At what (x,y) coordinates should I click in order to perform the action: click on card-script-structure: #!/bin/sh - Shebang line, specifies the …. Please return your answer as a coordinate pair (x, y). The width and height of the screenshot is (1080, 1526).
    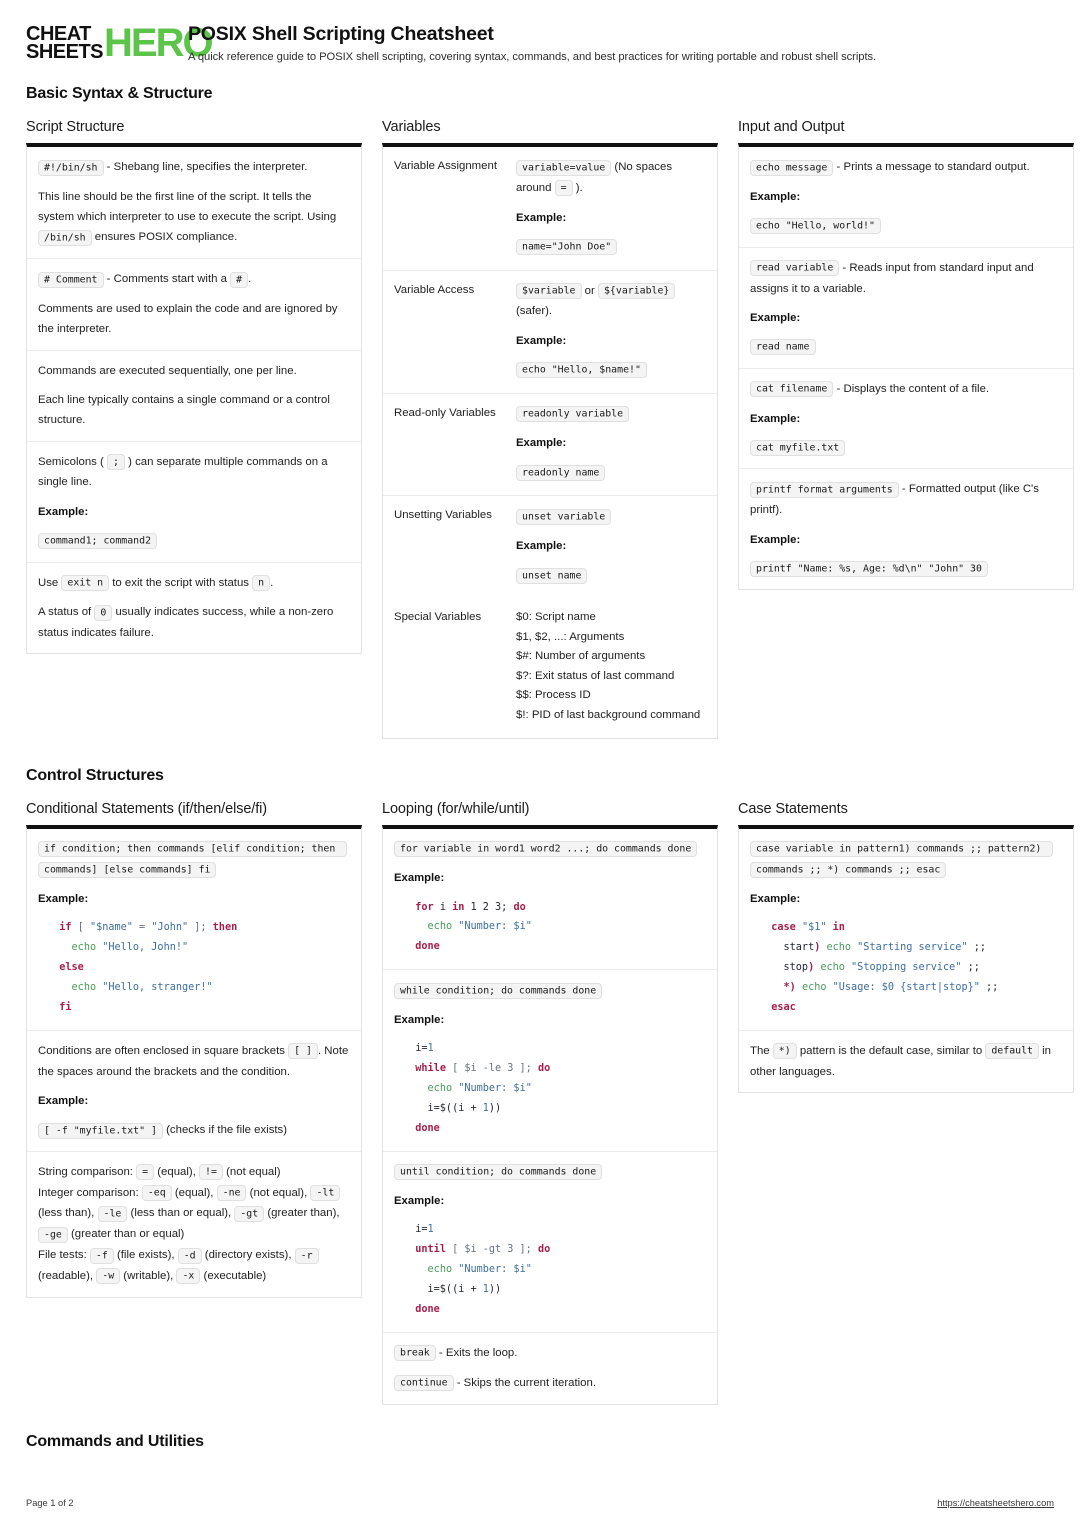
    Looking at the image, I should click on (194, 399).